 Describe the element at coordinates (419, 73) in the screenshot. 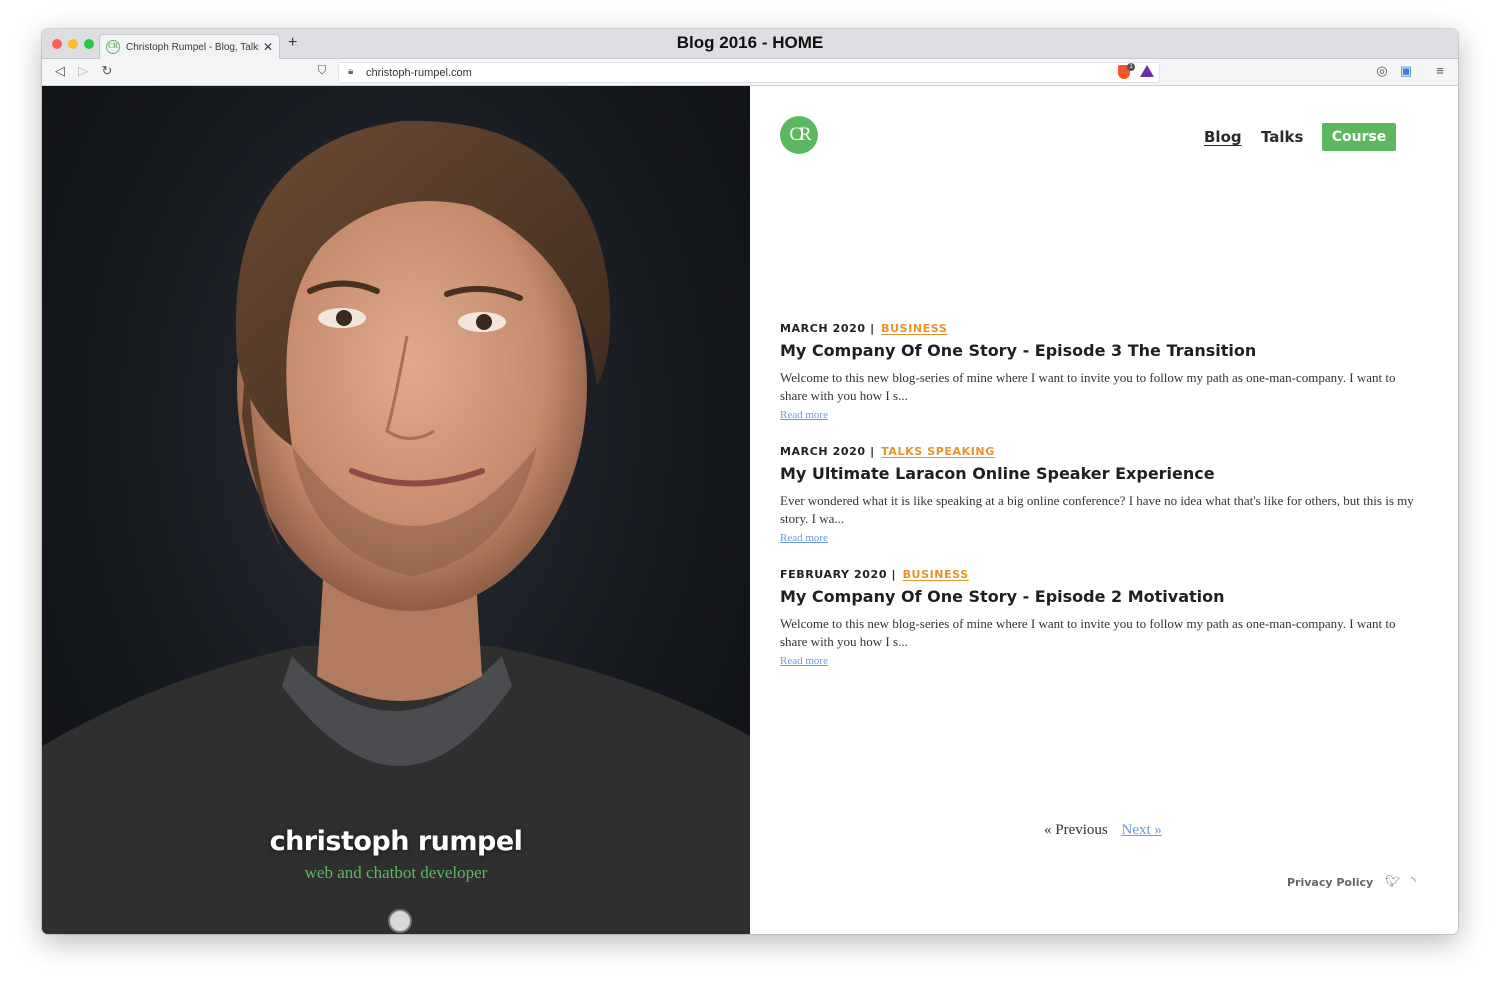

I see `url-text: christoph-rumpel.com` at that location.